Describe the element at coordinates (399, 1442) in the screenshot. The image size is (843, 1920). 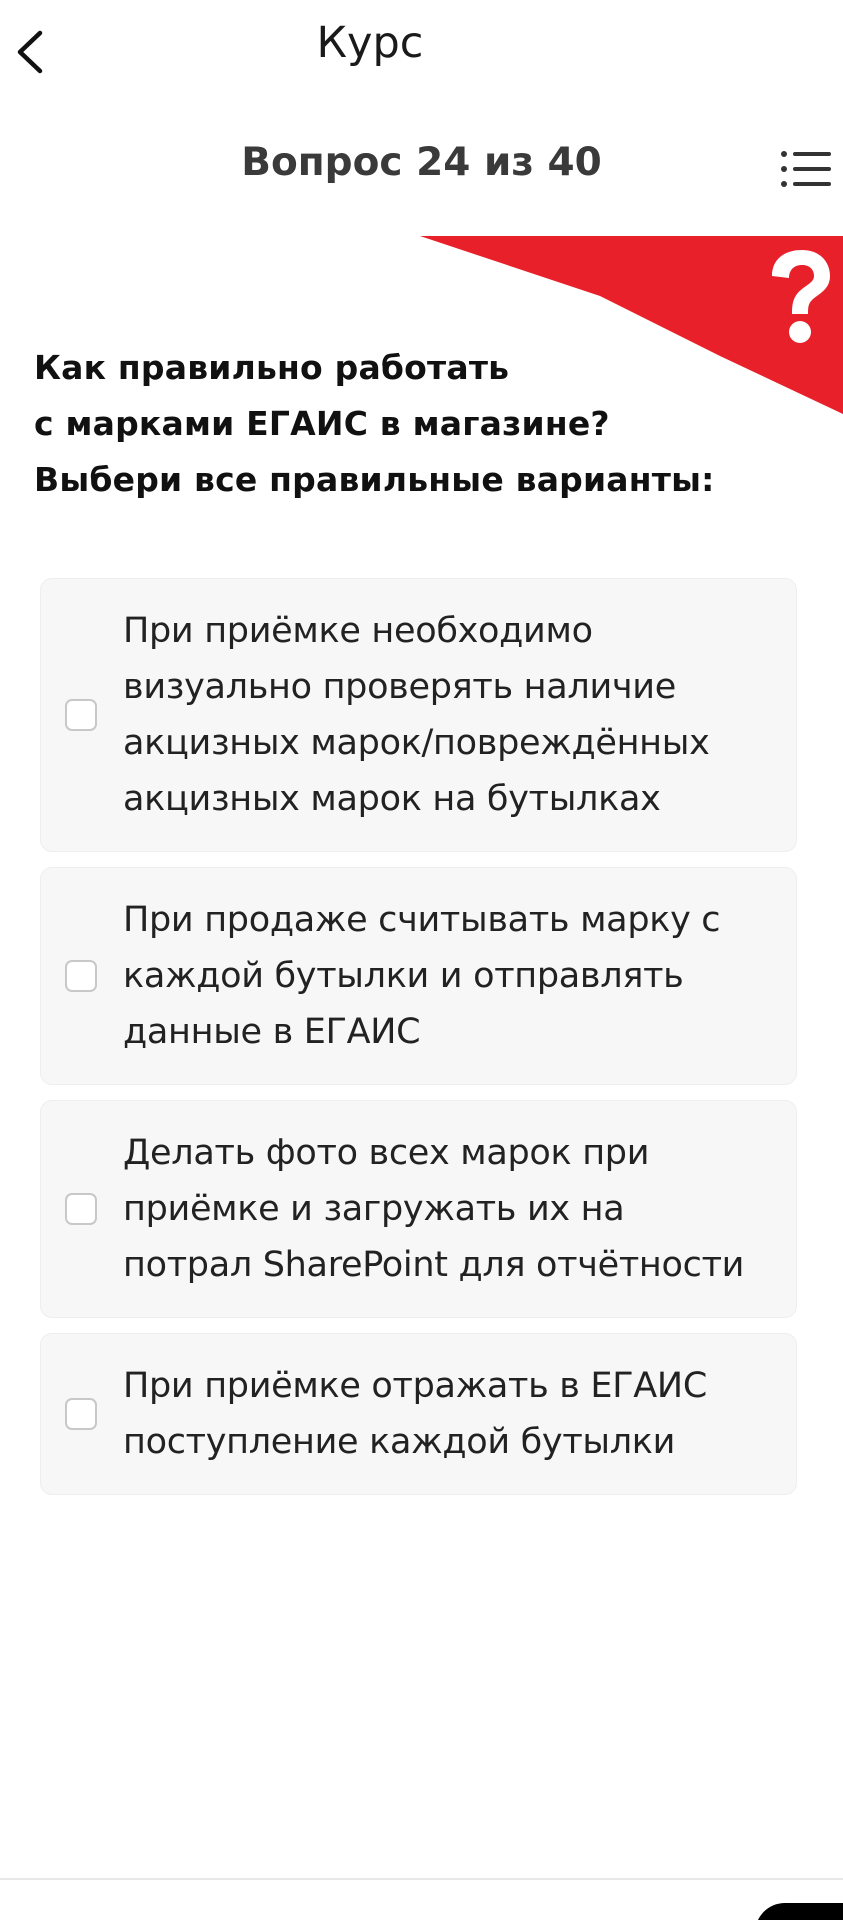
I see `answer-line: поступление каждой бутылки` at that location.